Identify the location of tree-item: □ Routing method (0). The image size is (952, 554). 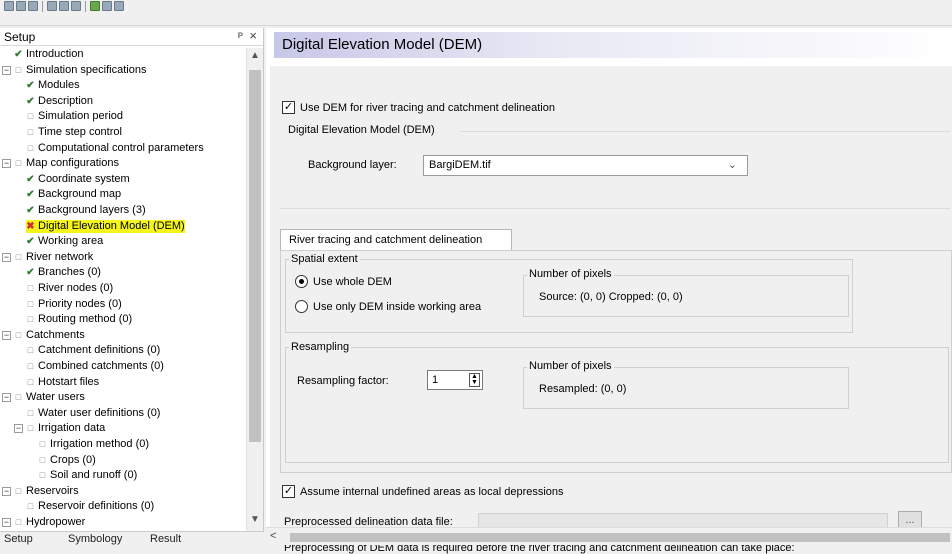
(79, 319).